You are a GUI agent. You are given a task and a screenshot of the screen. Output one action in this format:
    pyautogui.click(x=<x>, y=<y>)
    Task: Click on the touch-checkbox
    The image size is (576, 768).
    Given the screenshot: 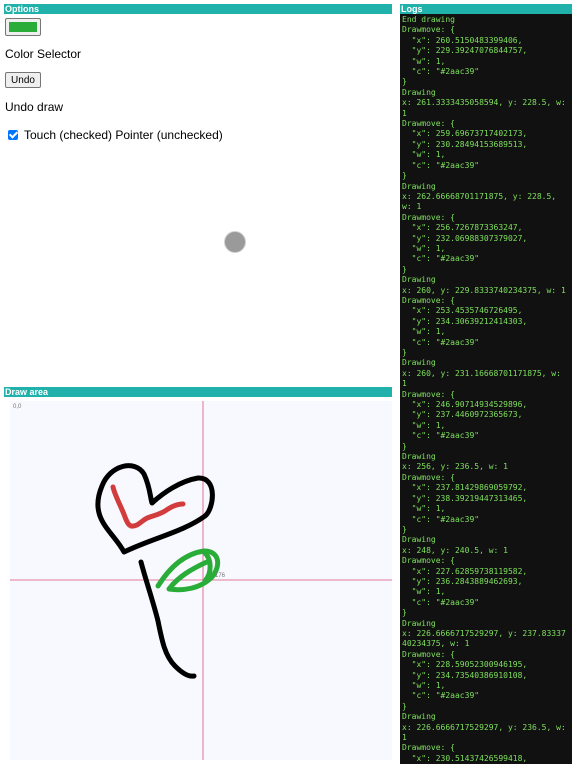 What is the action you would take?
    pyautogui.click(x=13, y=135)
    